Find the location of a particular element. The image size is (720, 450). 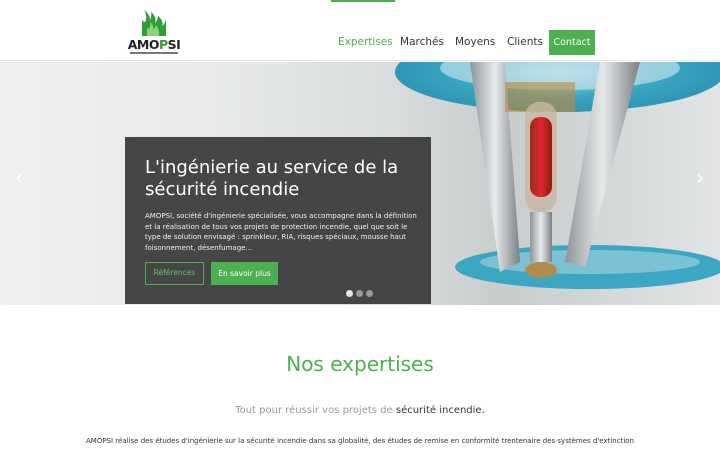

logo-text-suffix: SI is located at coordinates (174, 44).